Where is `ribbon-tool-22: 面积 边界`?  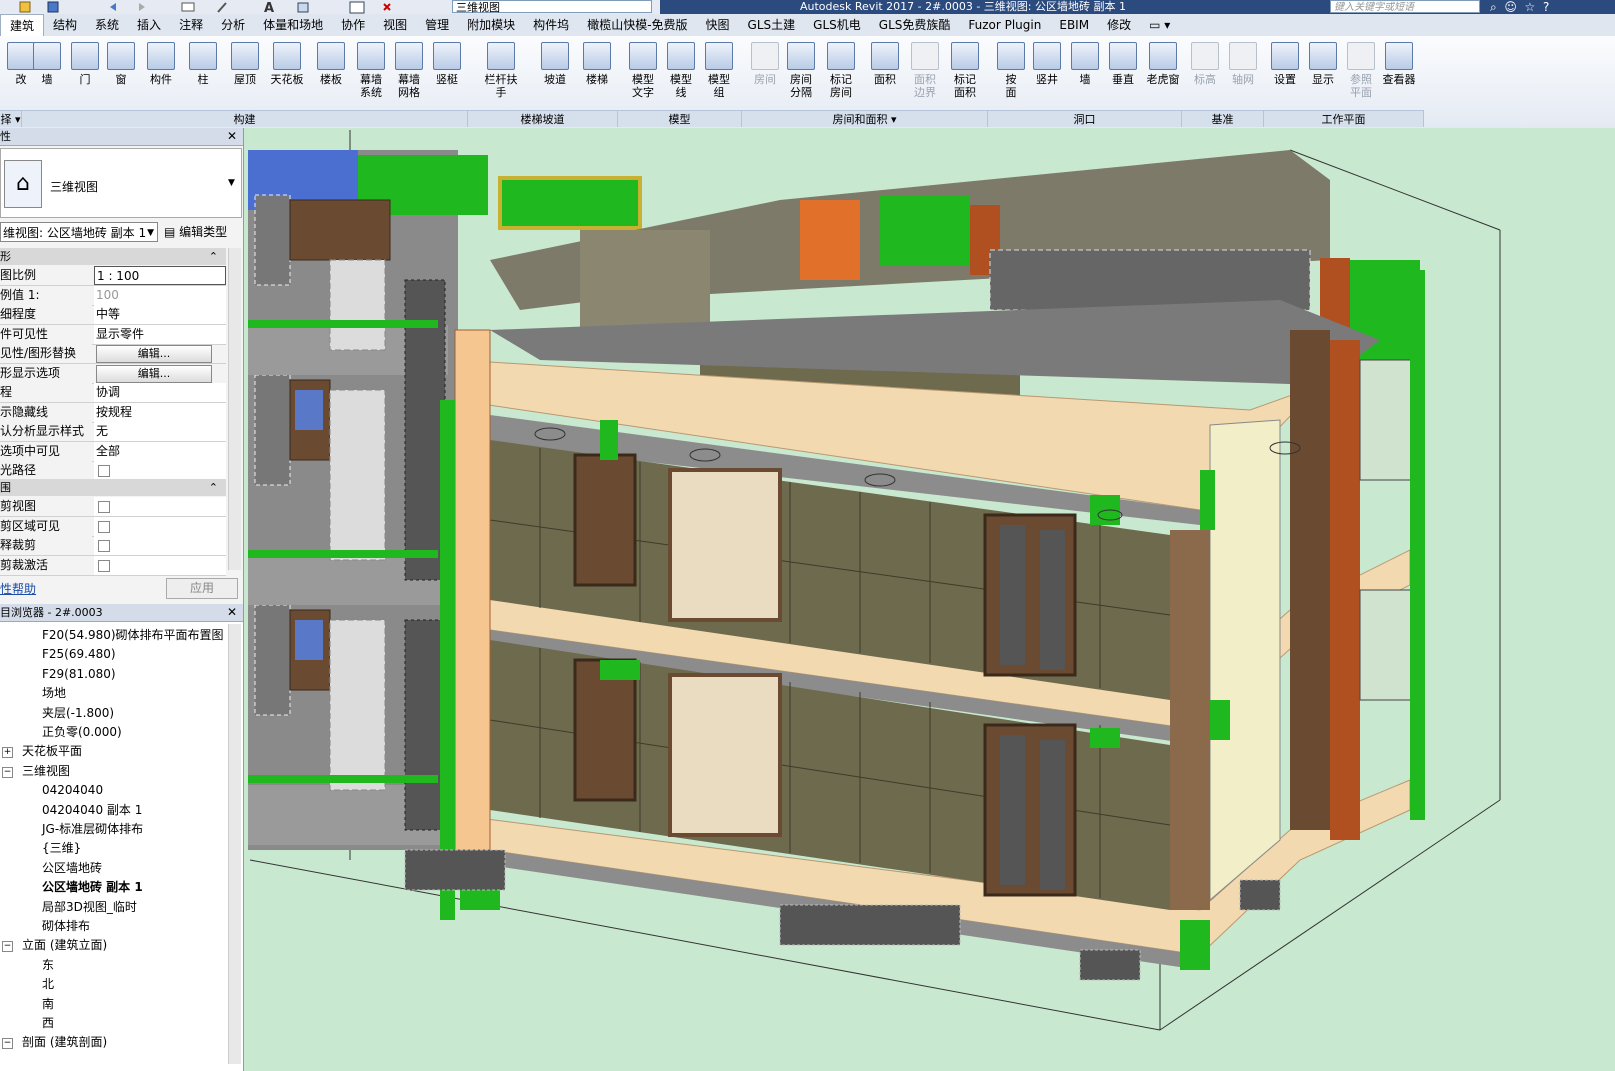
ribbon-tool-22: 面积 边界 is located at coordinates (925, 75).